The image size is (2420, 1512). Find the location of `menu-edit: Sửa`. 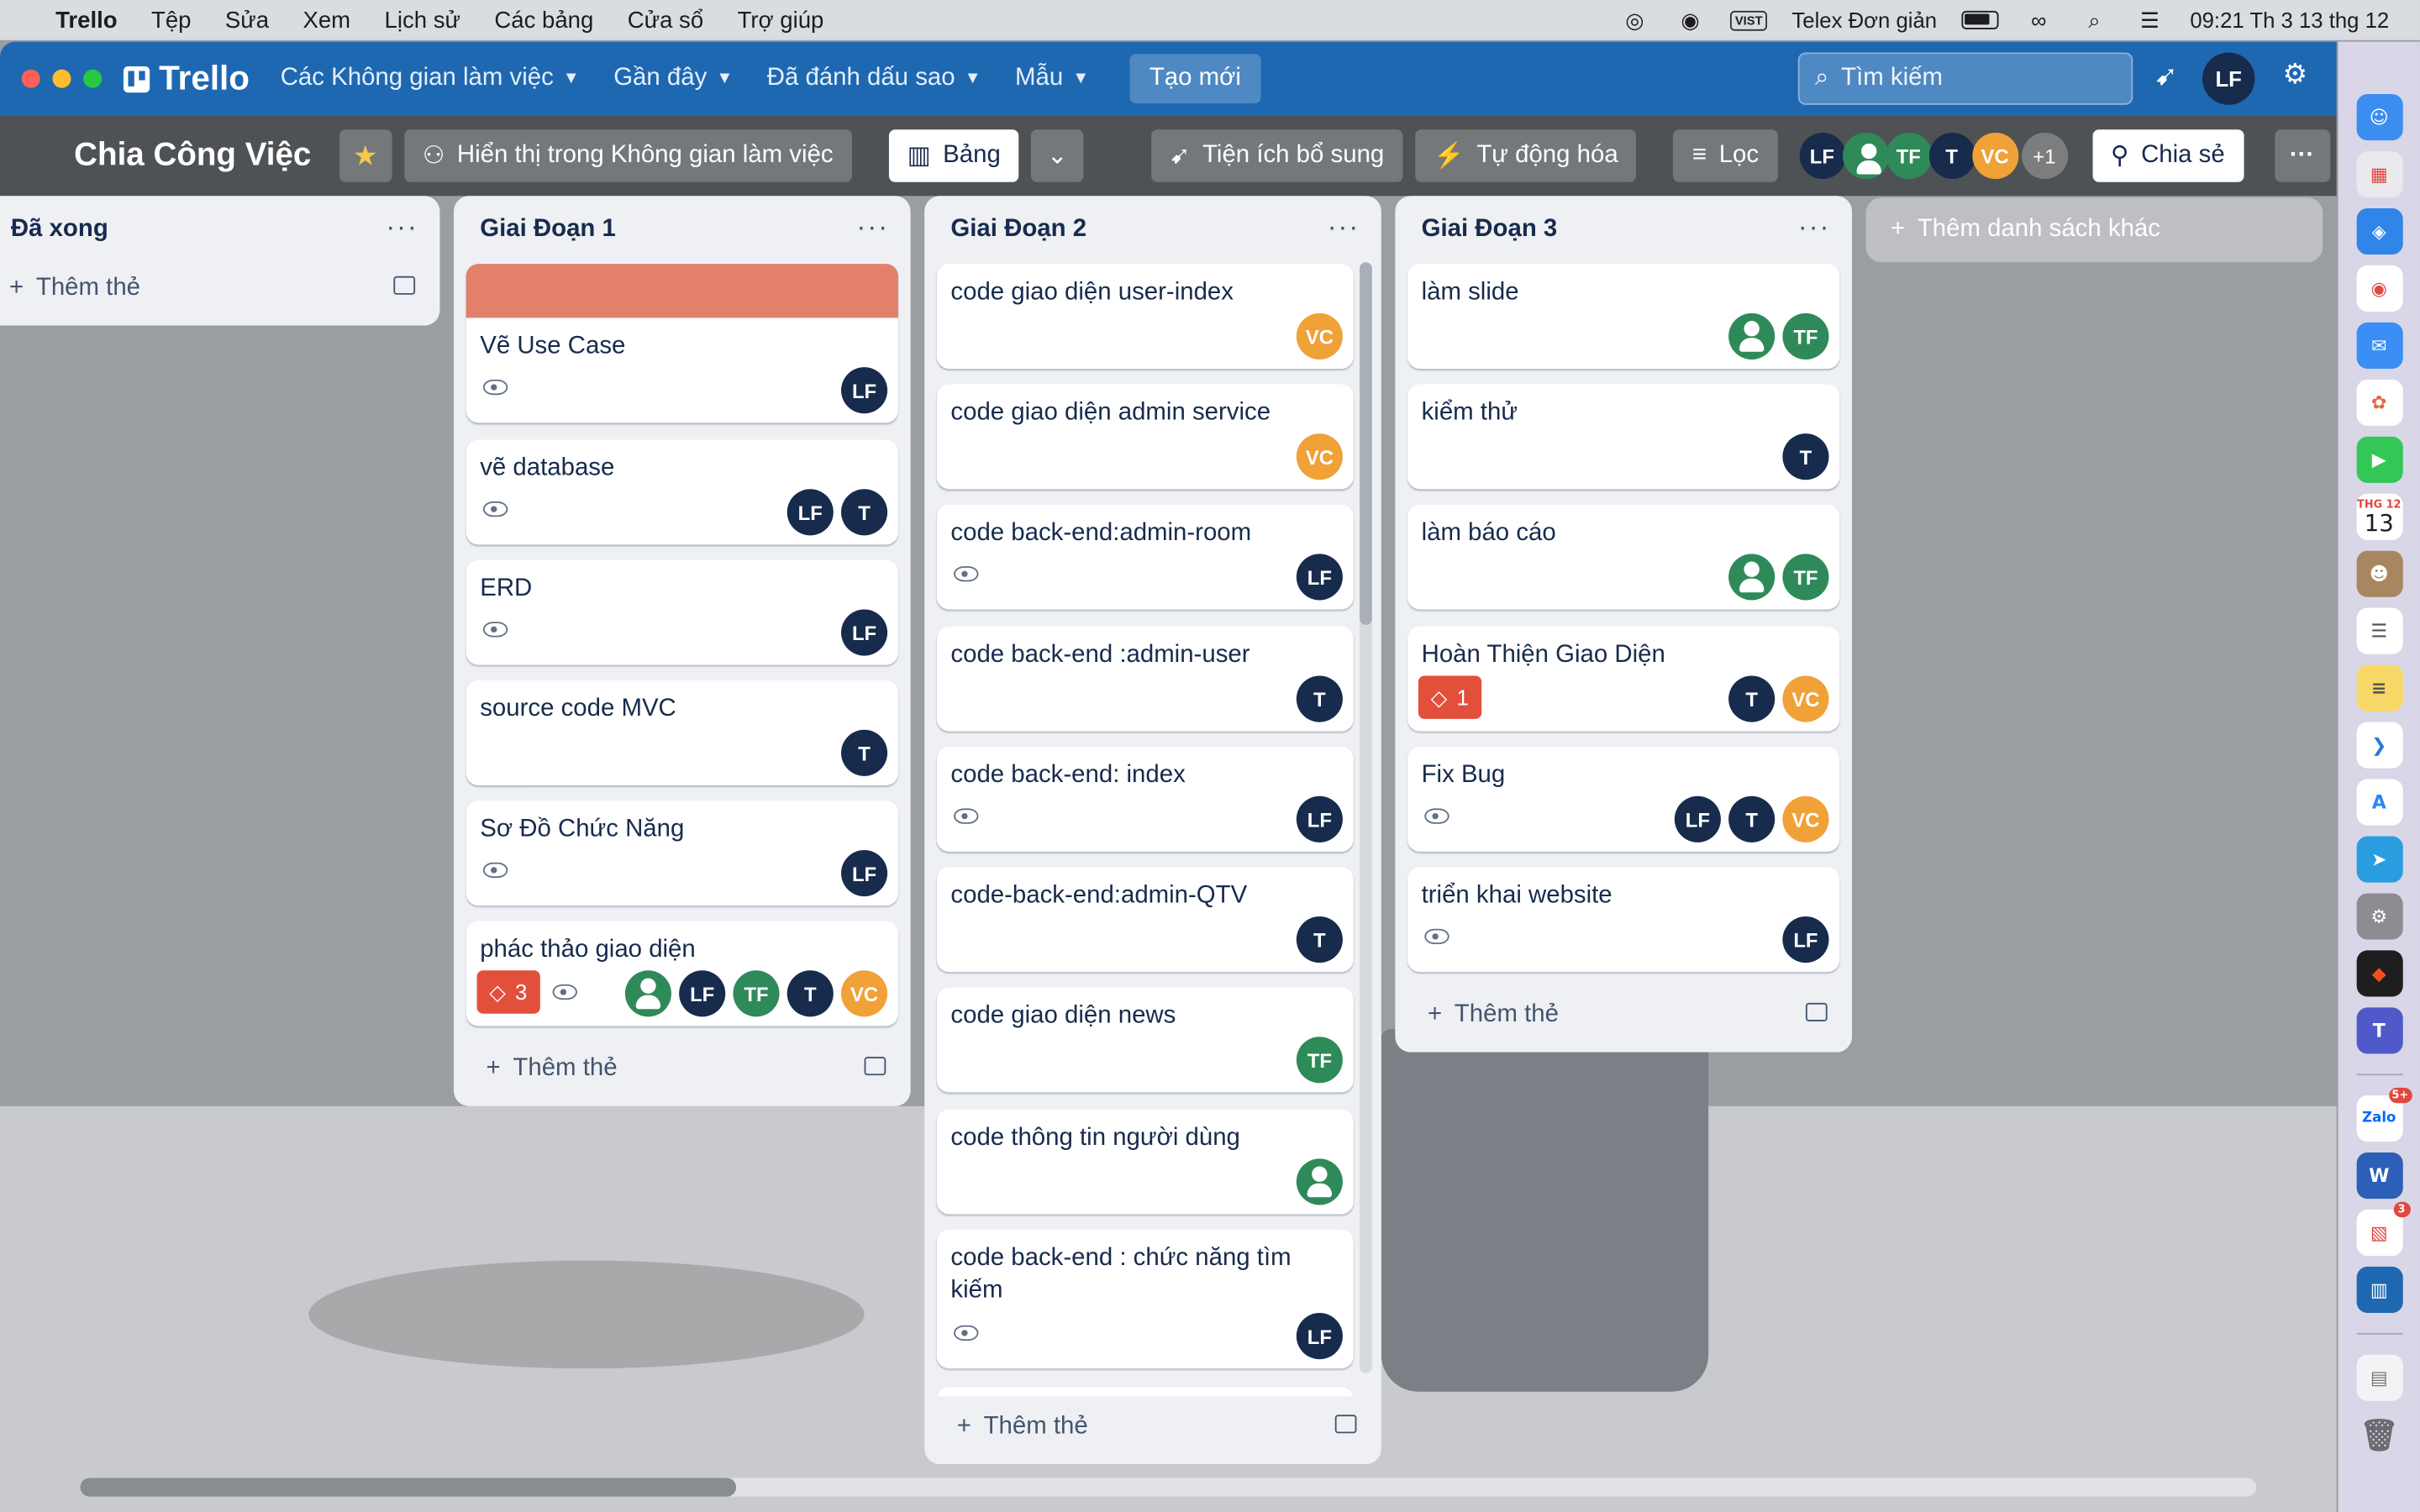

menu-edit: Sửa is located at coordinates (247, 20).